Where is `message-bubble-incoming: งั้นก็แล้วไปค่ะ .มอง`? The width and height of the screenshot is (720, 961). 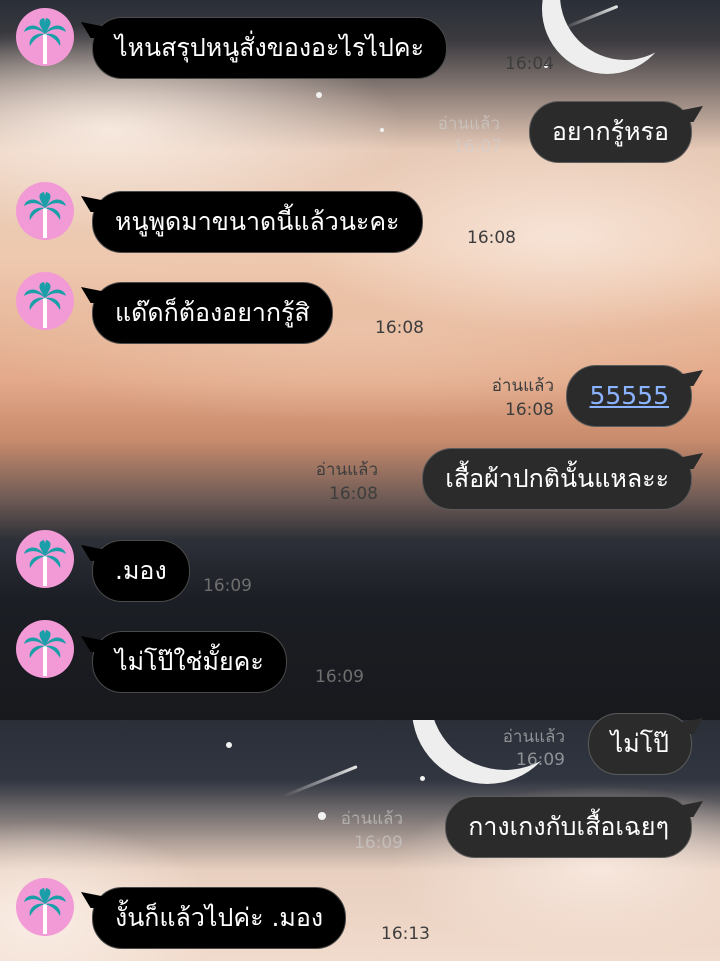
message-bubble-incoming: งั้นก็แล้วไปค่ะ .มอง is located at coordinates (214, 918).